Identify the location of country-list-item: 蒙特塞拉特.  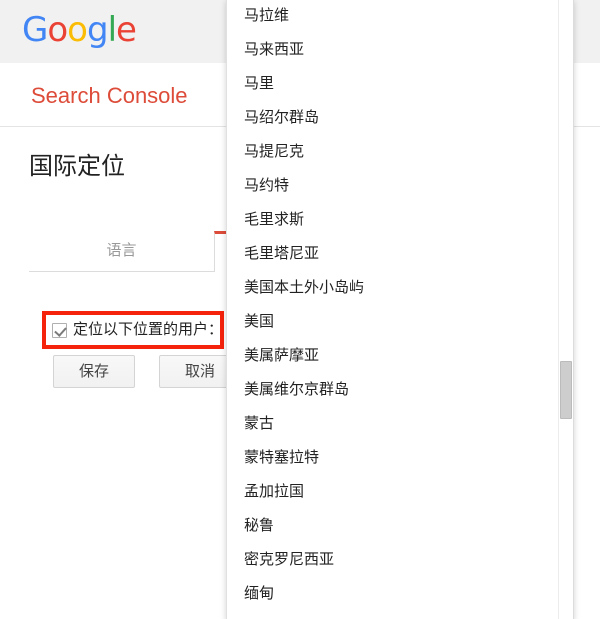
(400, 458).